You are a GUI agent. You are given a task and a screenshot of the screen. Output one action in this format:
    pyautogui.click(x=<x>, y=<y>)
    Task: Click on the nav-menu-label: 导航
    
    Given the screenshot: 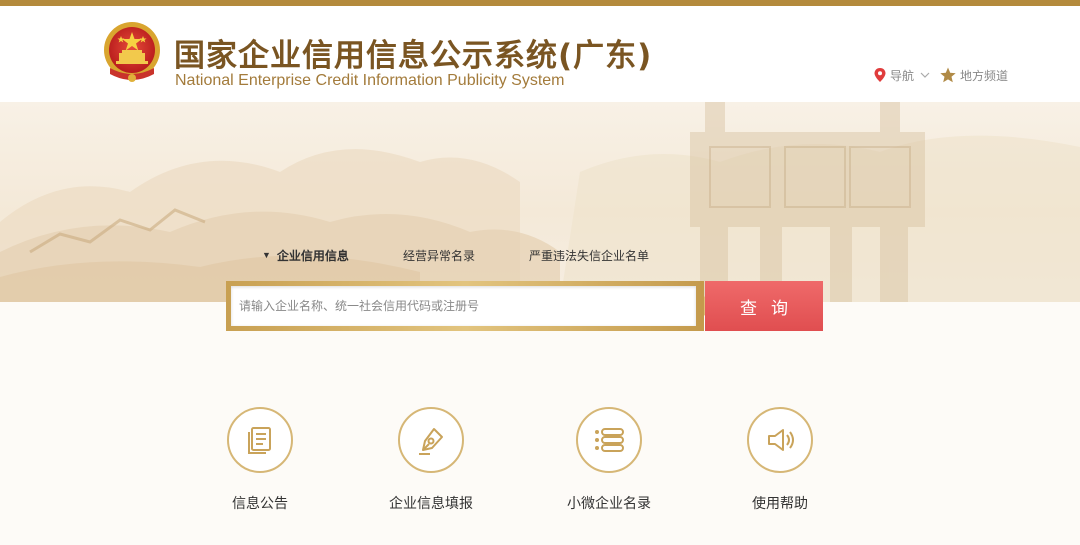 What is the action you would take?
    pyautogui.click(x=902, y=75)
    